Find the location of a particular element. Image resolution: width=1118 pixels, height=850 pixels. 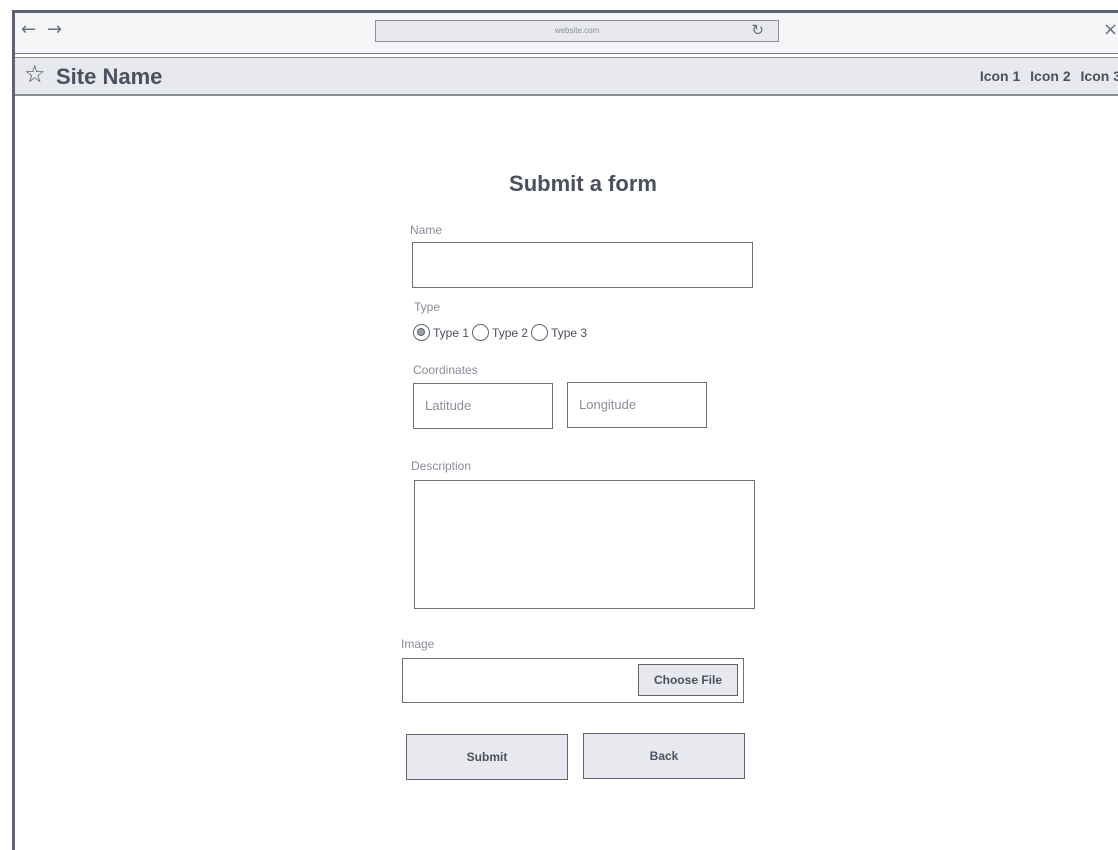

browser-toolbar: ← → website.com ↻ × is located at coordinates (566, 33).